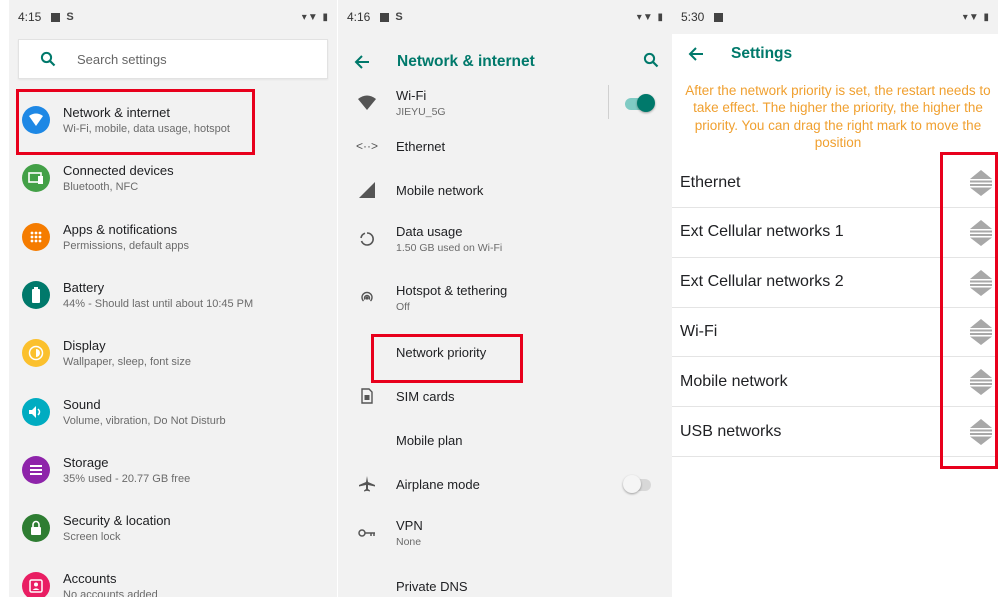  Describe the element at coordinates (466, 61) in the screenshot. I see `page-title: Network & internet` at that location.